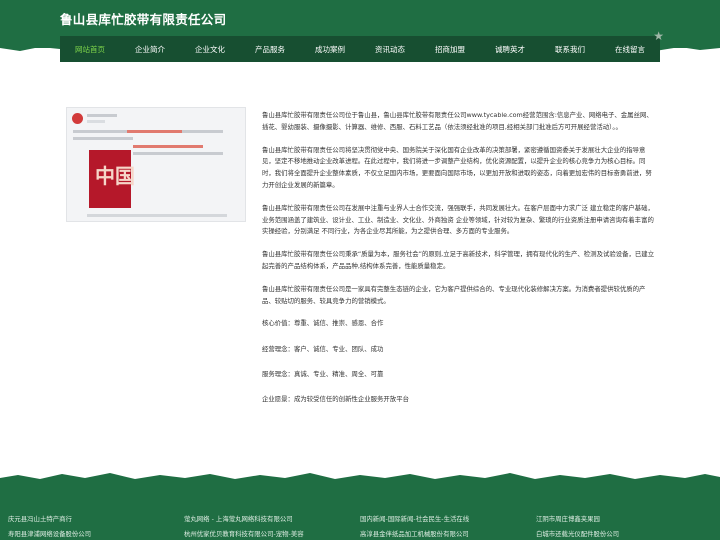  Describe the element at coordinates (210, 49) in the screenshot. I see `nav-item-culture: 企业文化` at that location.